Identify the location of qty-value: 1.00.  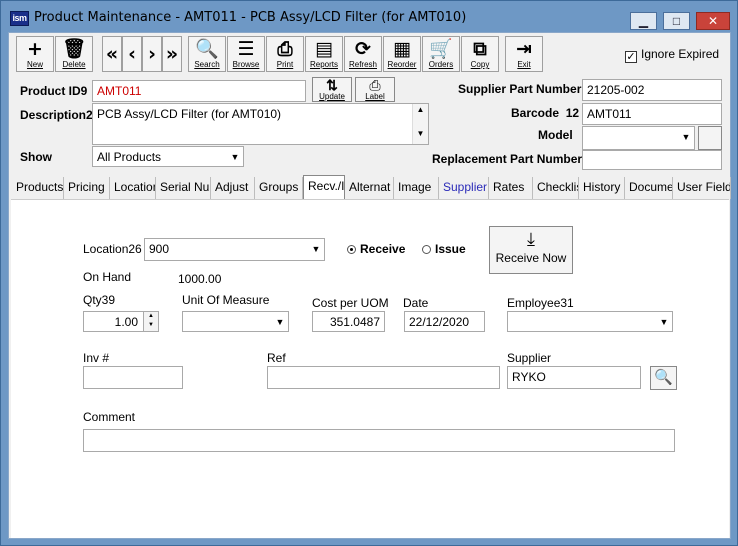
(126, 322).